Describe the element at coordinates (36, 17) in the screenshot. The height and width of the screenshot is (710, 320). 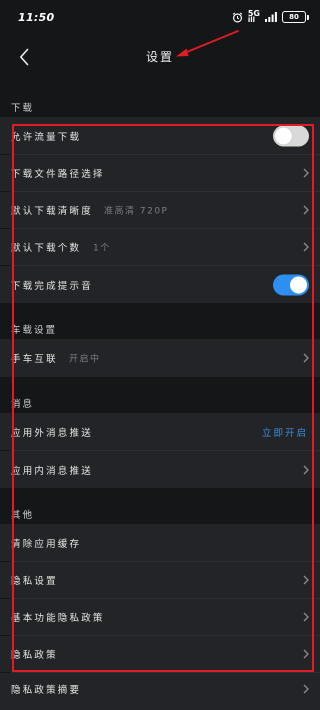
I see `status-time: 11:50` at that location.